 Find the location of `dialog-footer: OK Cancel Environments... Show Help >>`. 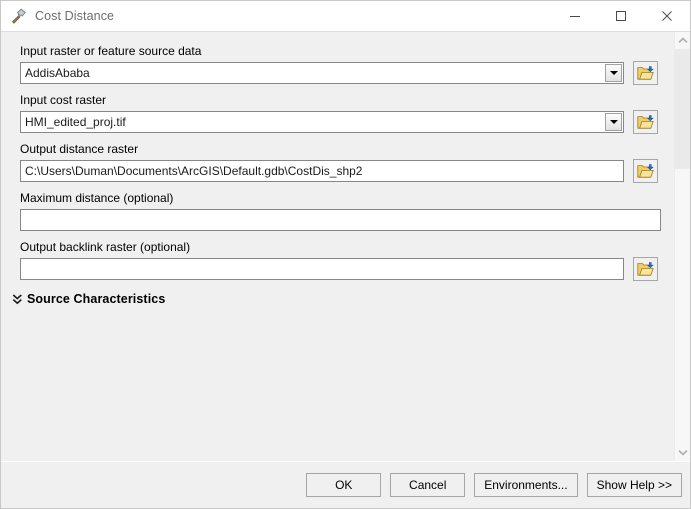

dialog-footer: OK Cancel Environments... Show Help >> is located at coordinates (345, 484).